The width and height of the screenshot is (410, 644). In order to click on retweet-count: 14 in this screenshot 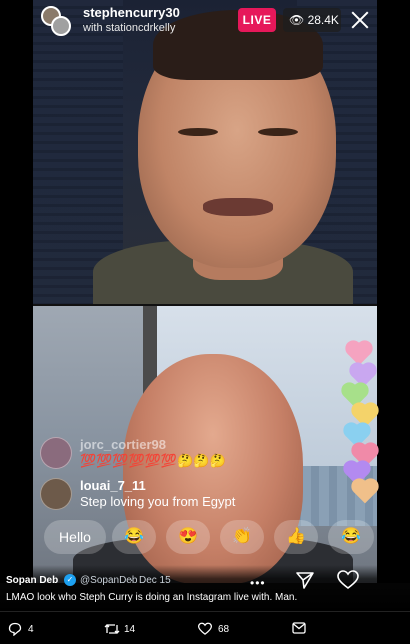, I will do `click(130, 629)`.